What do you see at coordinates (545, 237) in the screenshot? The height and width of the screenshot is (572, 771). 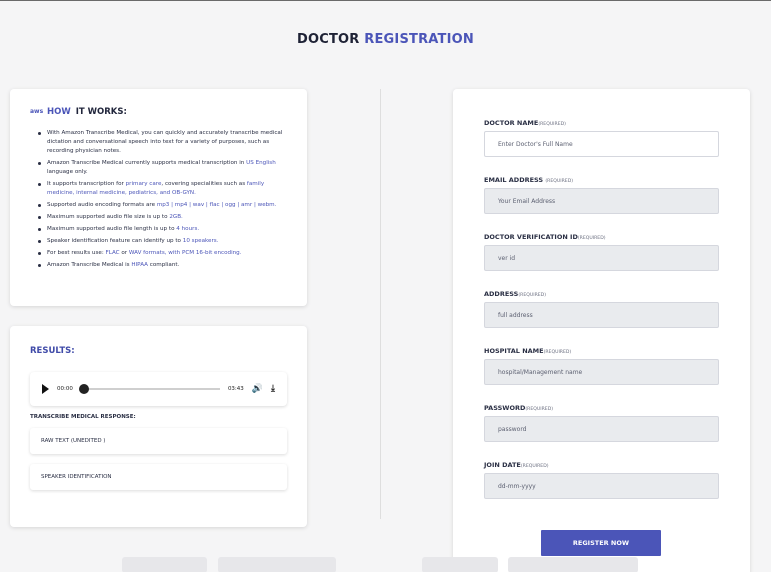 I see `verification-id-label: DOCTOR VERIFICATION ID(REQUIRED)` at bounding box center [545, 237].